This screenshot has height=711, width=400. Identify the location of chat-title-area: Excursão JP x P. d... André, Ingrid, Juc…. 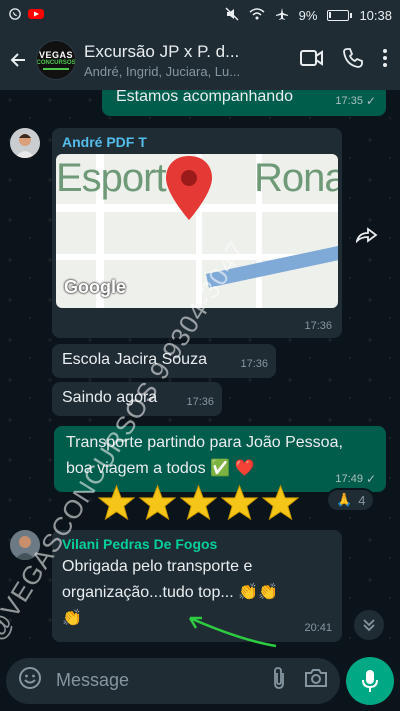
(188, 60).